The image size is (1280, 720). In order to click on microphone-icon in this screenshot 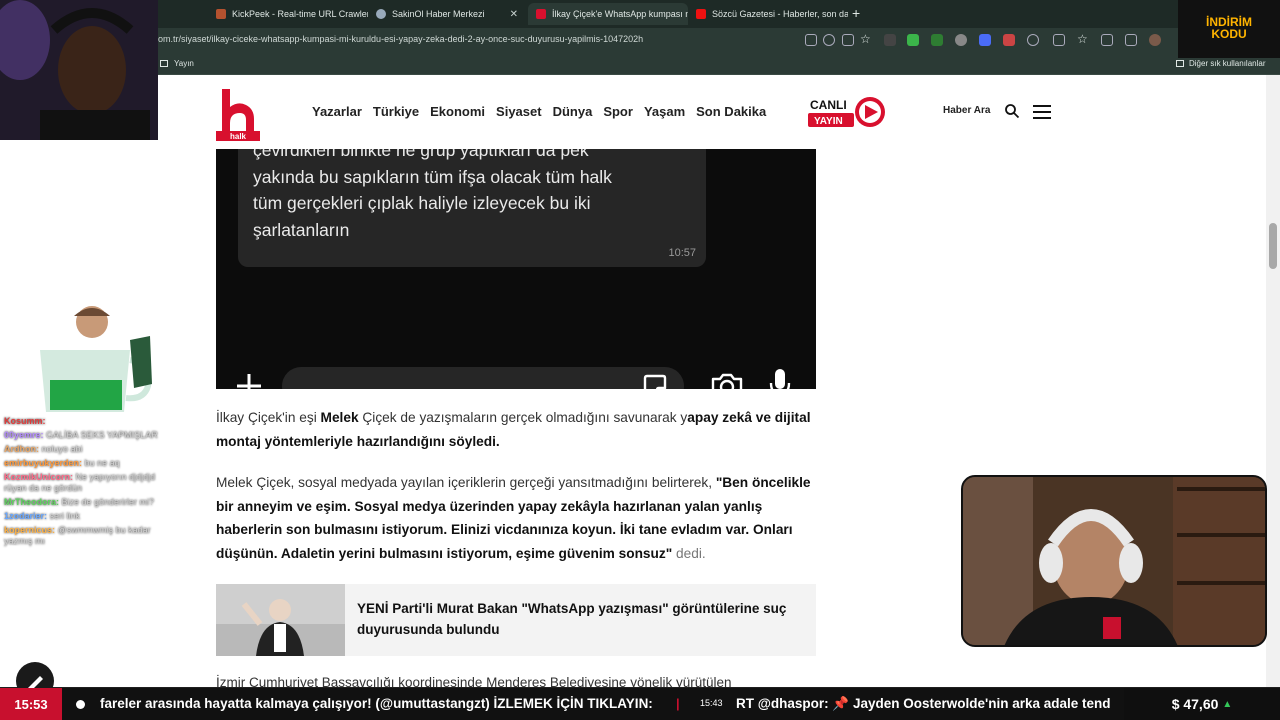, I will do `click(780, 379)`.